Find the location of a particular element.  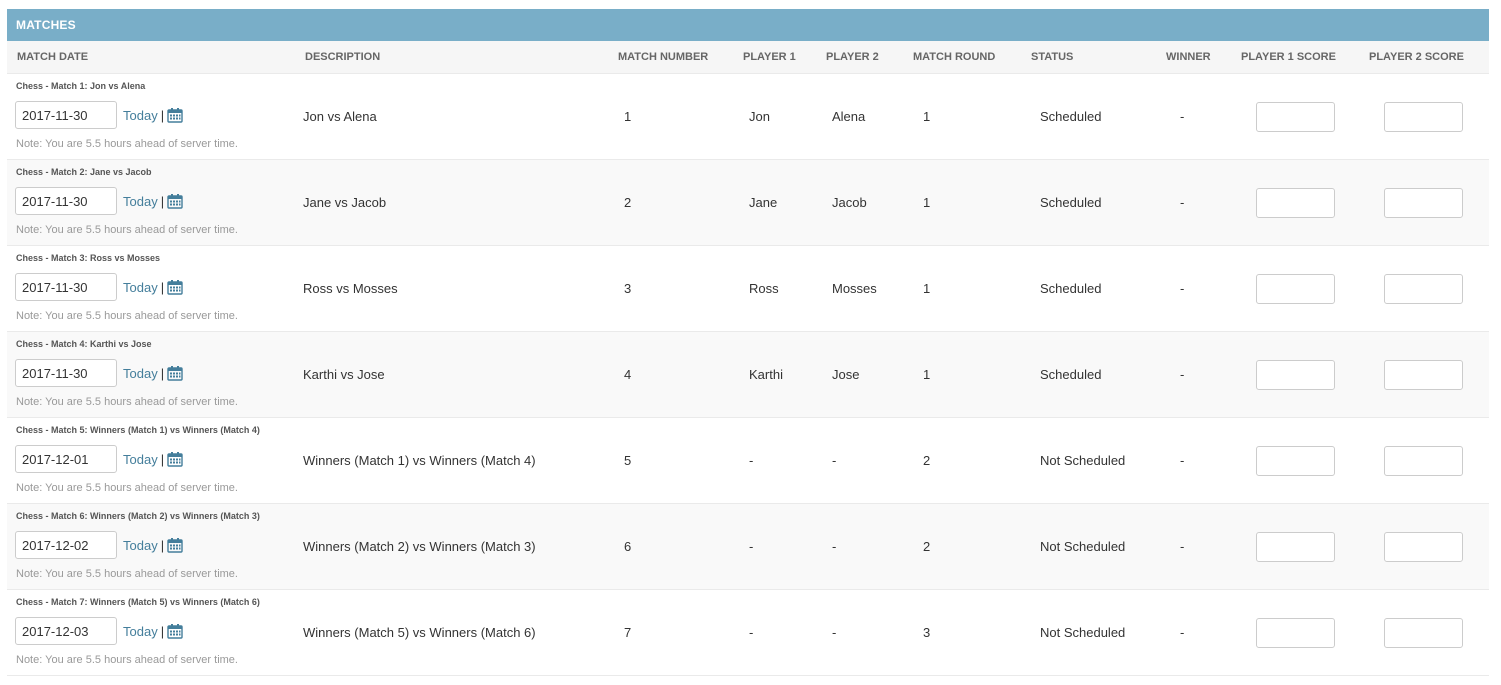

description-cell: Karthi vs Jose is located at coordinates (451, 374).